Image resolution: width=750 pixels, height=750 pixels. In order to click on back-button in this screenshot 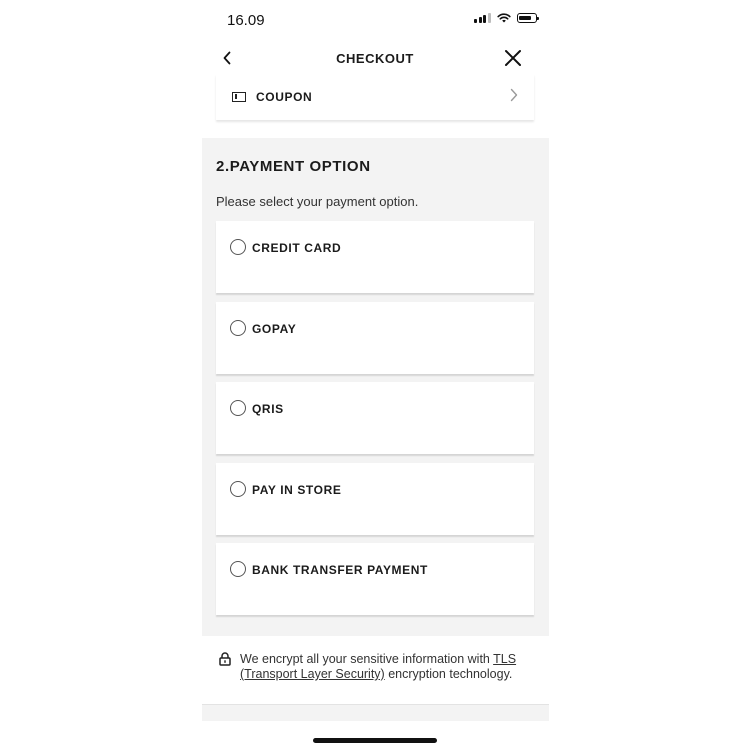, I will do `click(227, 58)`.